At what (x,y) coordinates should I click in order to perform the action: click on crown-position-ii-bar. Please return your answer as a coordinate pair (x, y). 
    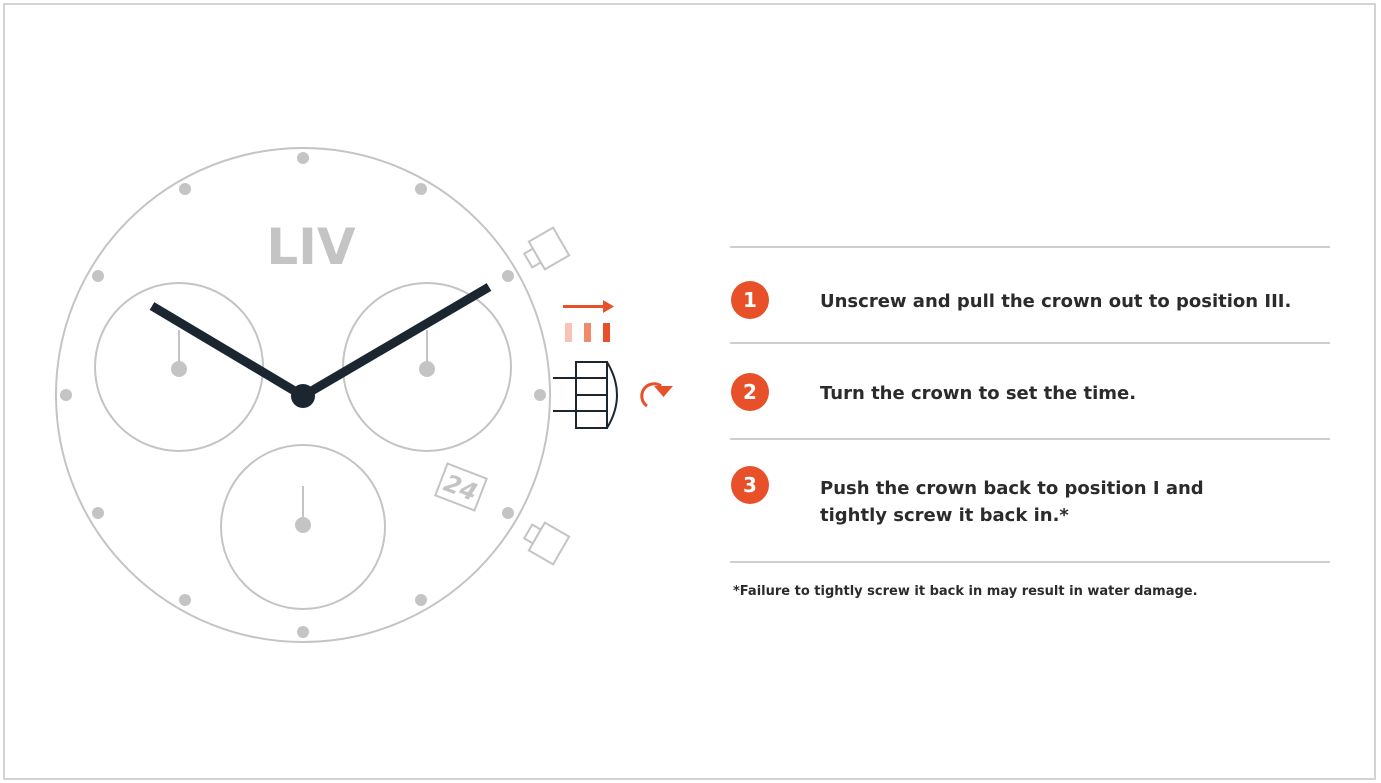
    Looking at the image, I should click on (587, 332).